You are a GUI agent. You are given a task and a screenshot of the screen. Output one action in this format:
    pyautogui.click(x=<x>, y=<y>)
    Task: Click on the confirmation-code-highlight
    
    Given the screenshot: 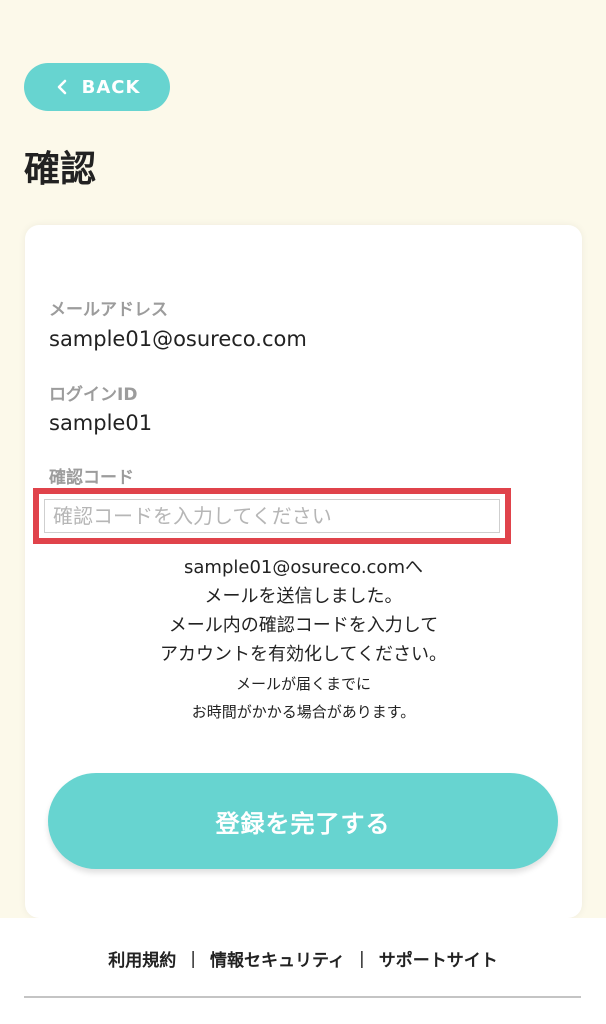 What is the action you would take?
    pyautogui.click(x=272, y=516)
    